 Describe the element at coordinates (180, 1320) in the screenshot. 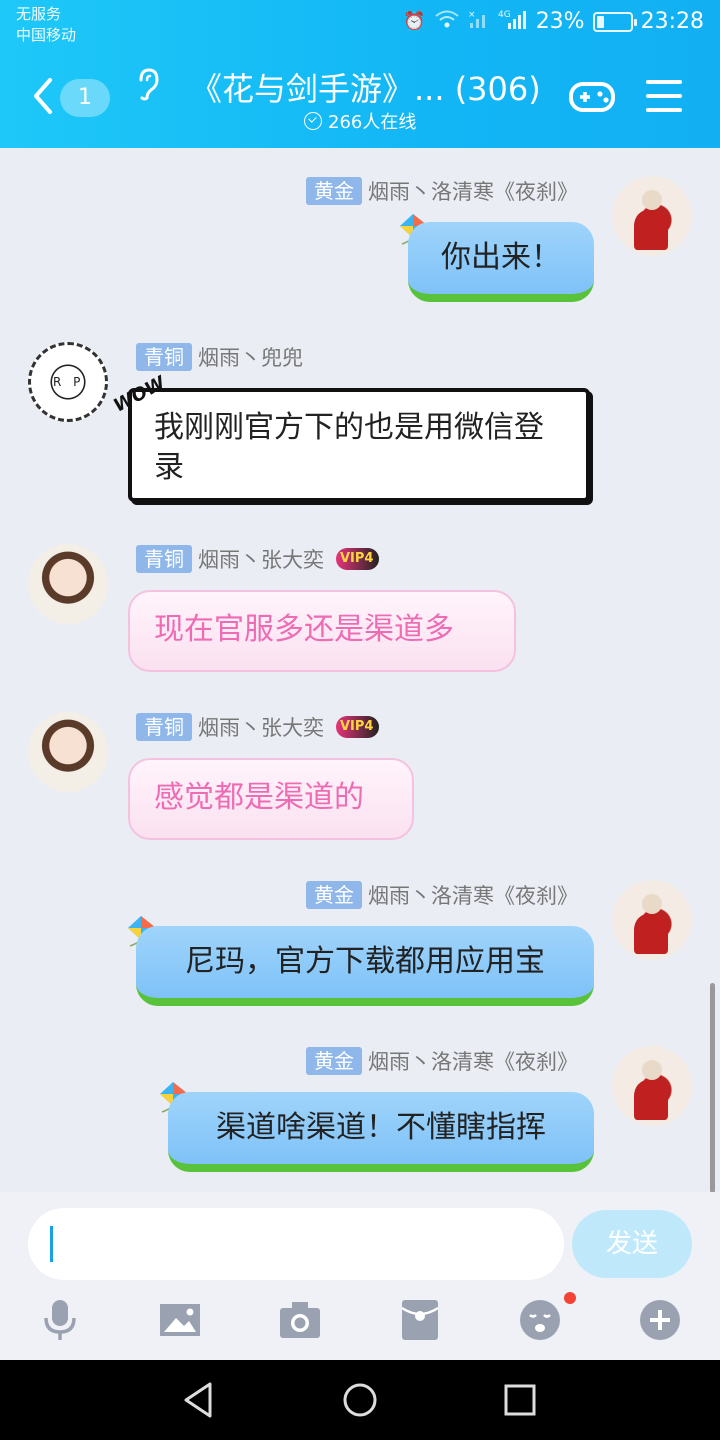

I see `image-icon` at that location.